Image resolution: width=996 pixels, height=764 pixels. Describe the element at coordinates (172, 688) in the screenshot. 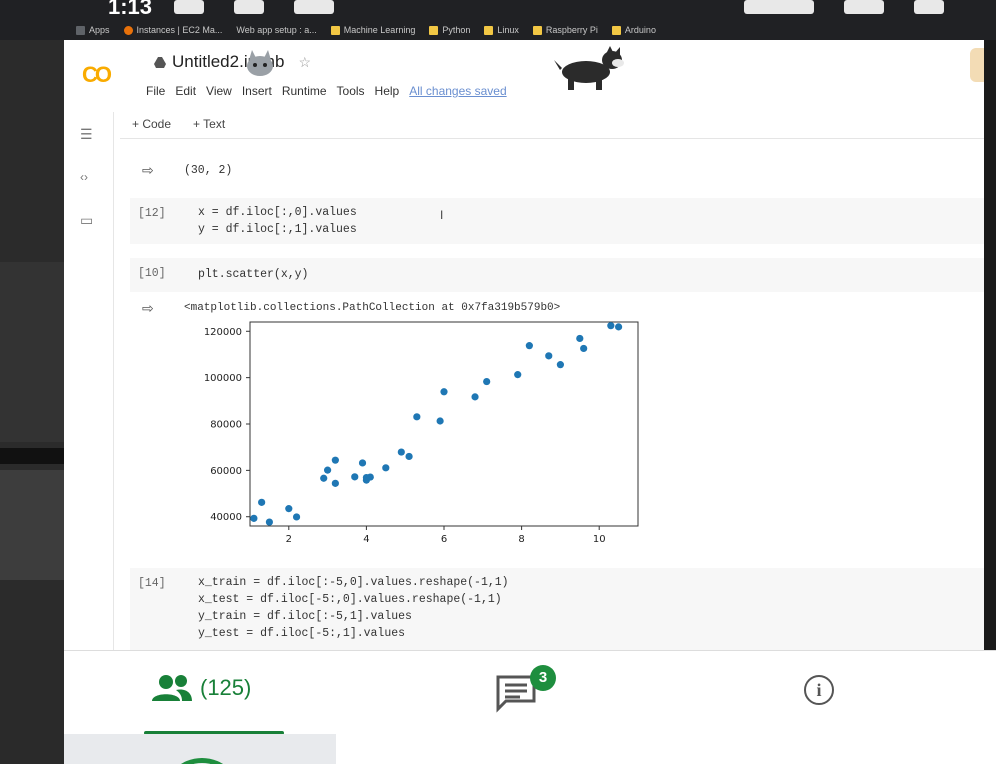

I see `people-icon` at that location.